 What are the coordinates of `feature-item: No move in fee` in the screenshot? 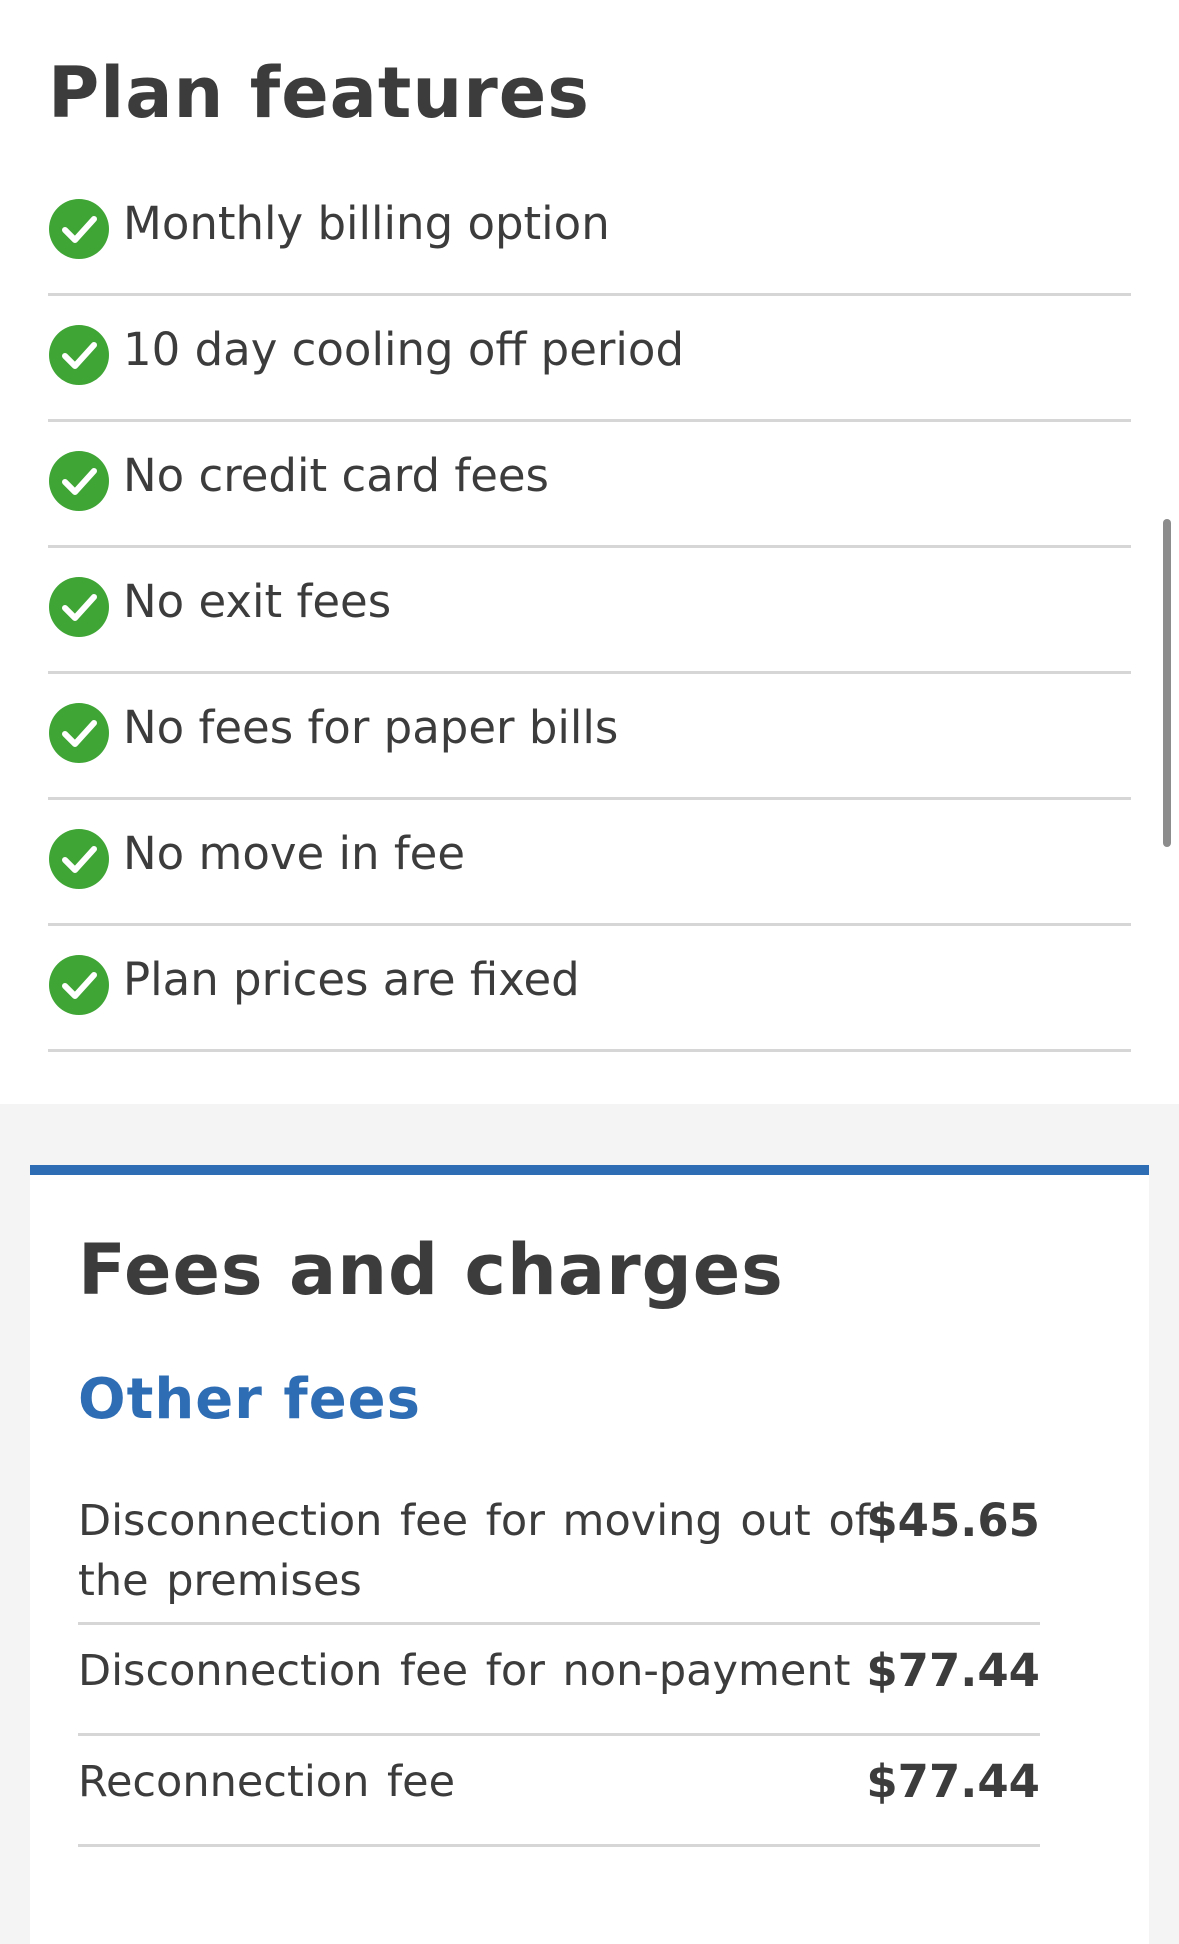 It's located at (589, 863).